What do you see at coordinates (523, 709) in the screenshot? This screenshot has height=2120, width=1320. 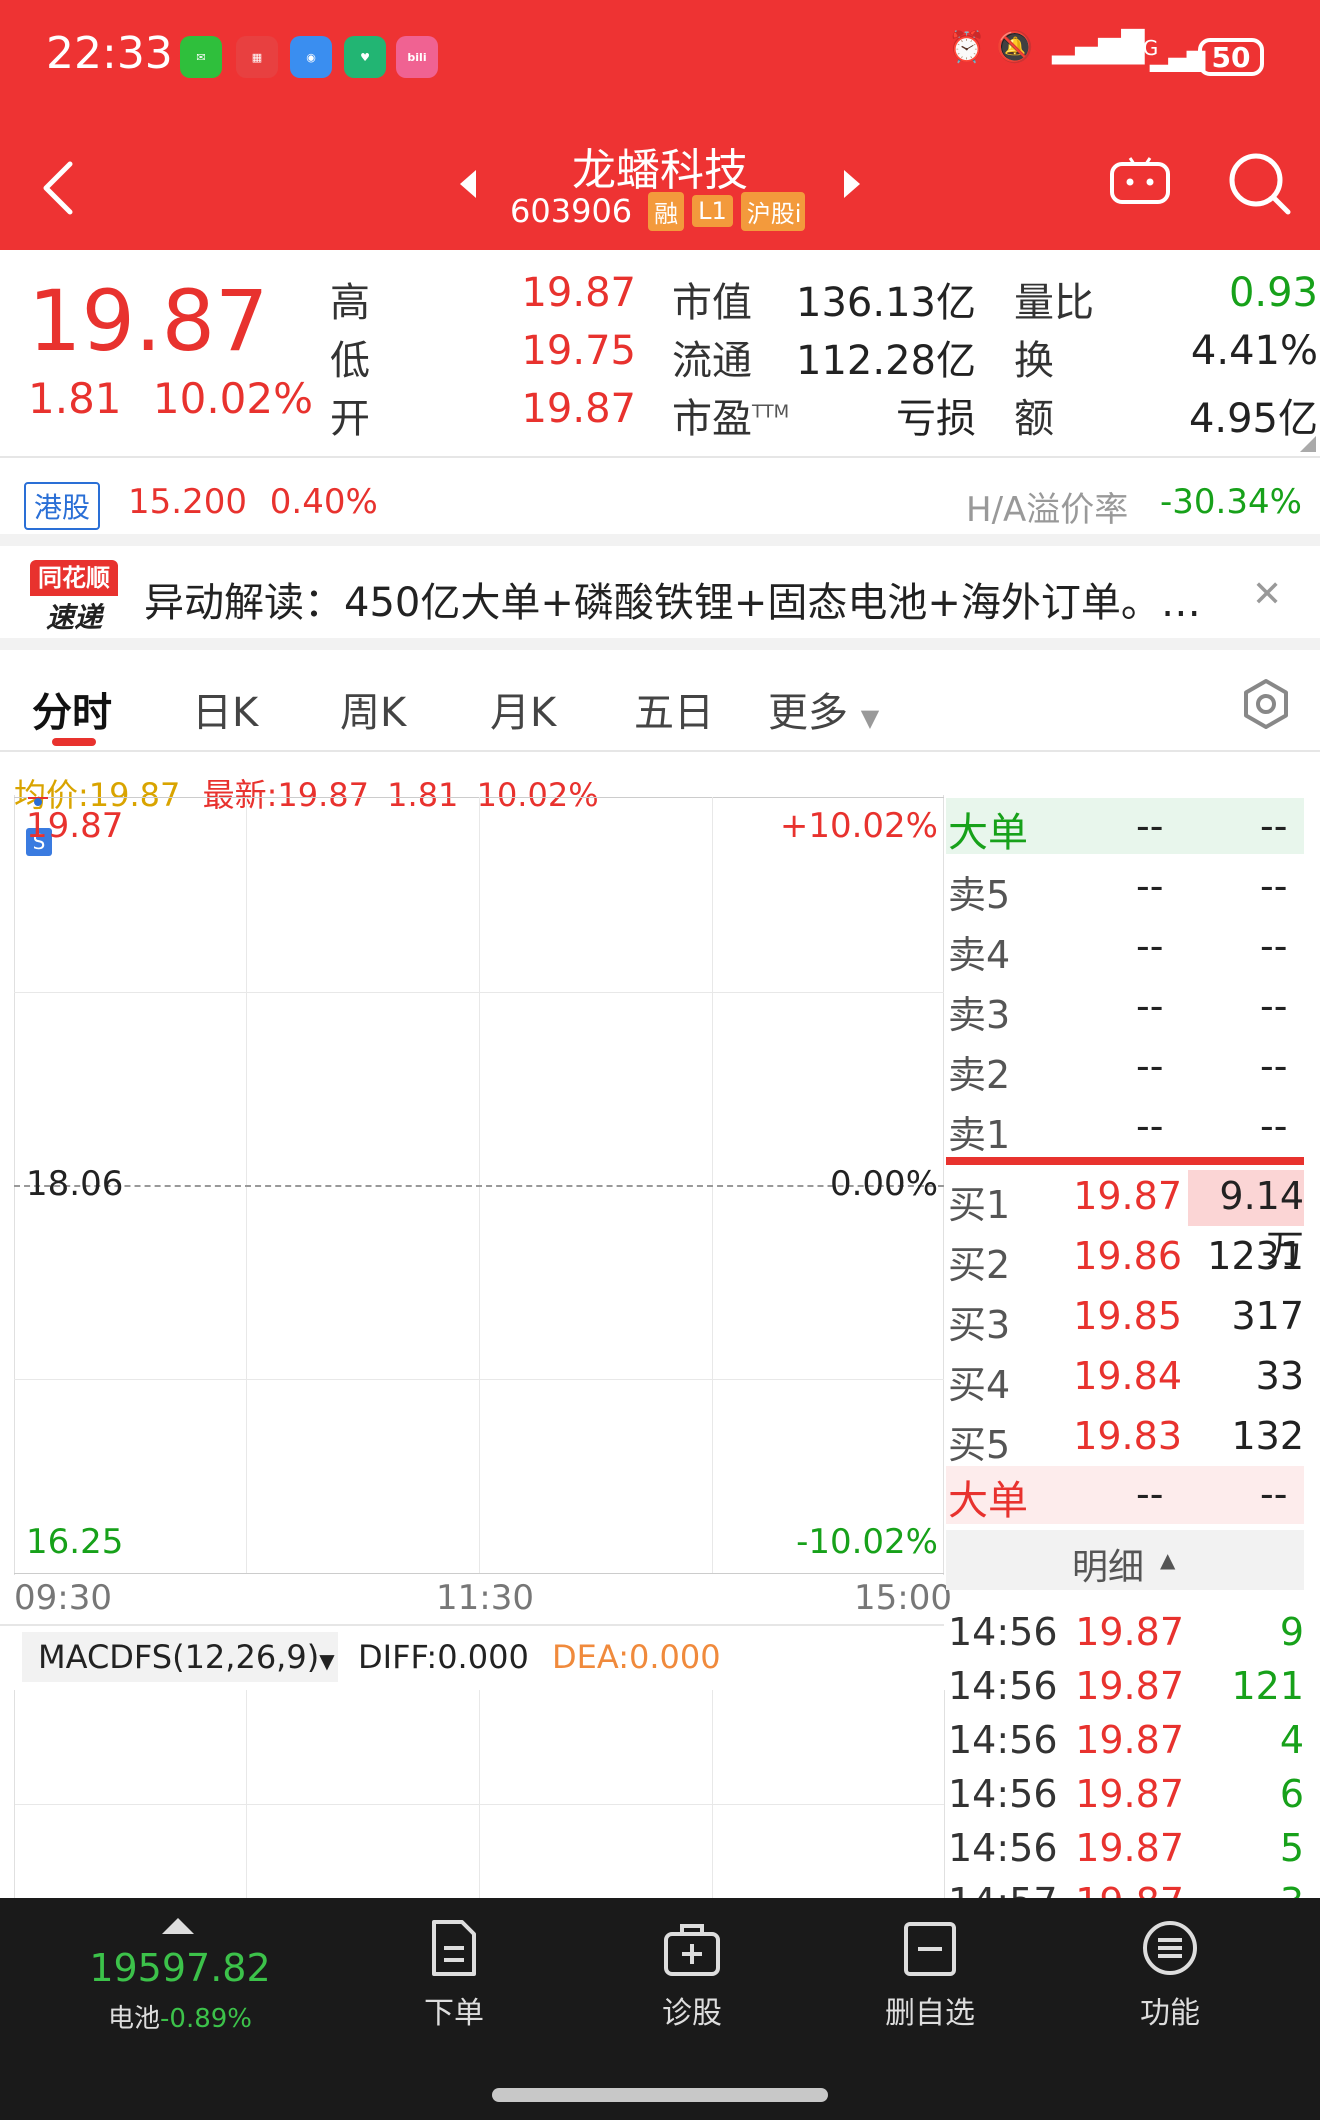 I see `tab-monthly-k: 月K` at bounding box center [523, 709].